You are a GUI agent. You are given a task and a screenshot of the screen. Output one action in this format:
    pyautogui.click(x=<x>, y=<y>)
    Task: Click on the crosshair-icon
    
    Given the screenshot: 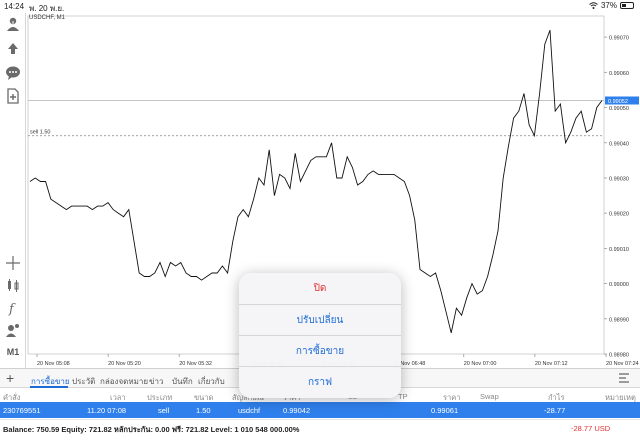 What is the action you would take?
    pyautogui.click(x=13, y=263)
    